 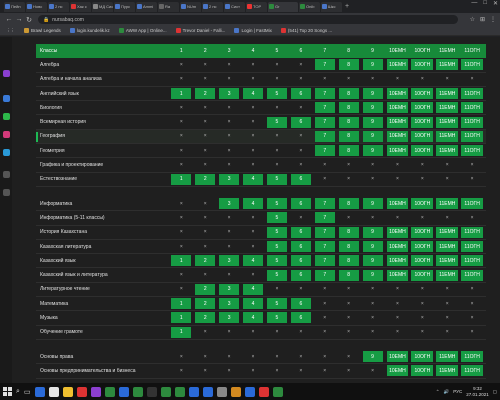 What do you see at coordinates (103, 108) in the screenshot?
I see `subject-name: Биология` at bounding box center [103, 108].